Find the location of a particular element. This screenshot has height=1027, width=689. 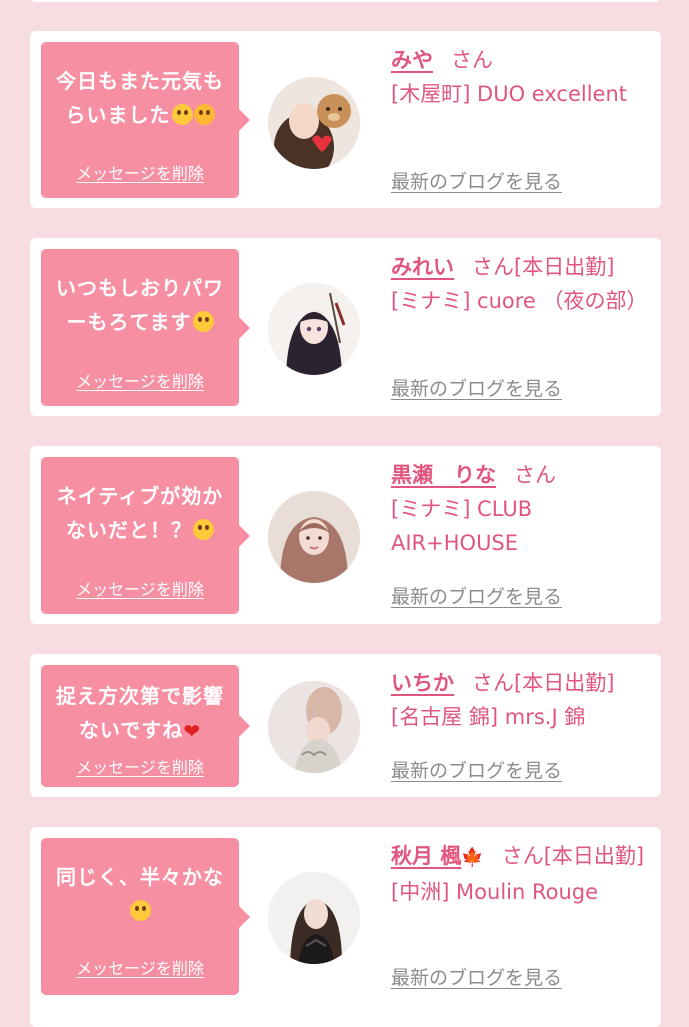

cast-info: 秋月 楓🍁 さん[本日出勤] [中洲] Moulin Rouge is located at coordinates (522, 874).